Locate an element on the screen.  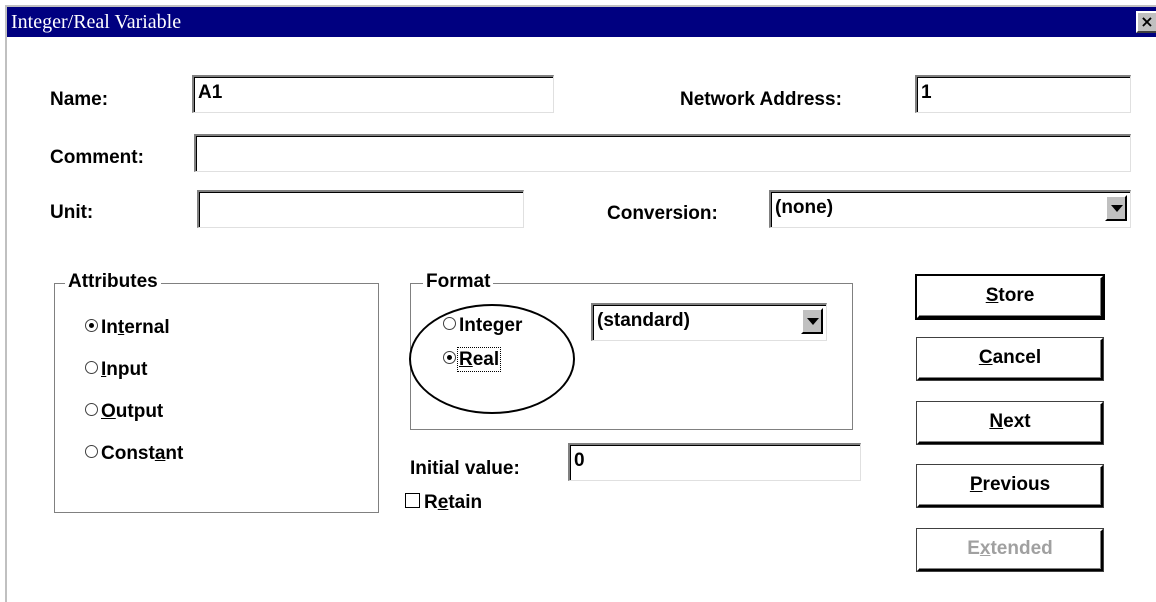
cancel-button: Cancel is located at coordinates (1010, 359).